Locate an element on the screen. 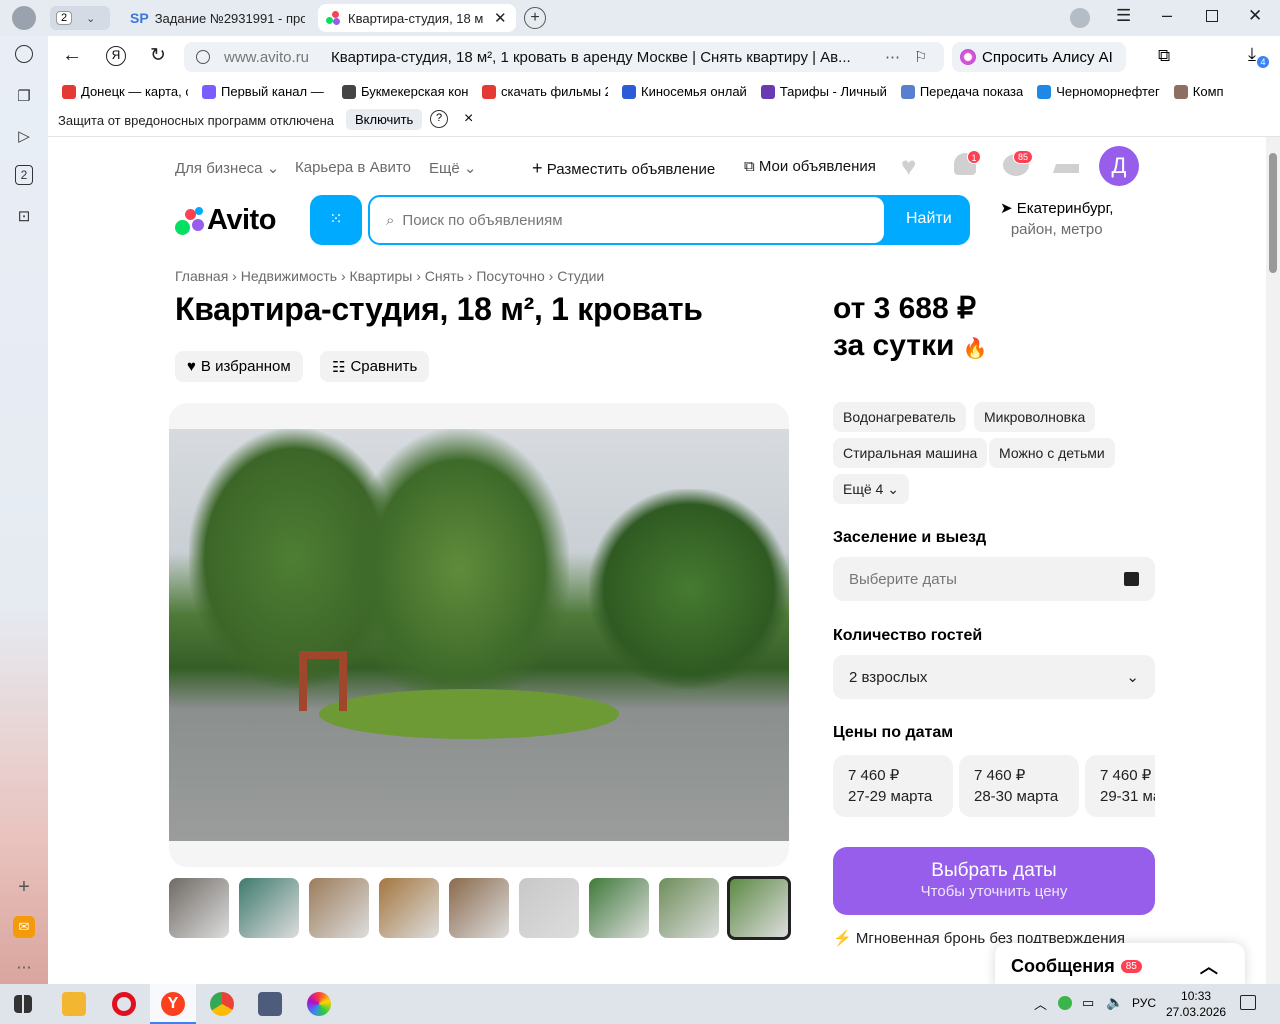  opera-icon is located at coordinates (124, 1004).